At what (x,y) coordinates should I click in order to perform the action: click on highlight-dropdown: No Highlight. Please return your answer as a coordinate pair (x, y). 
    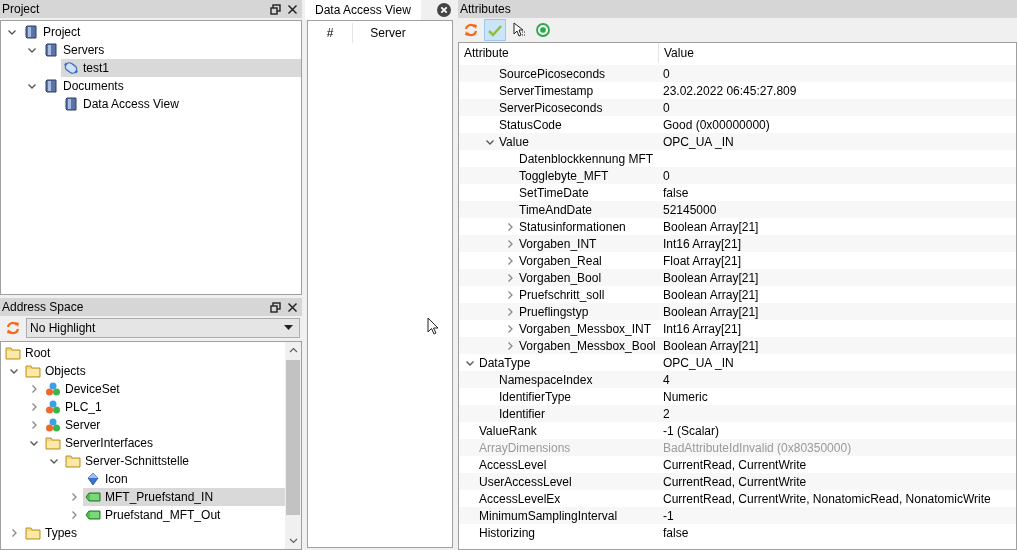
    Looking at the image, I should click on (163, 328).